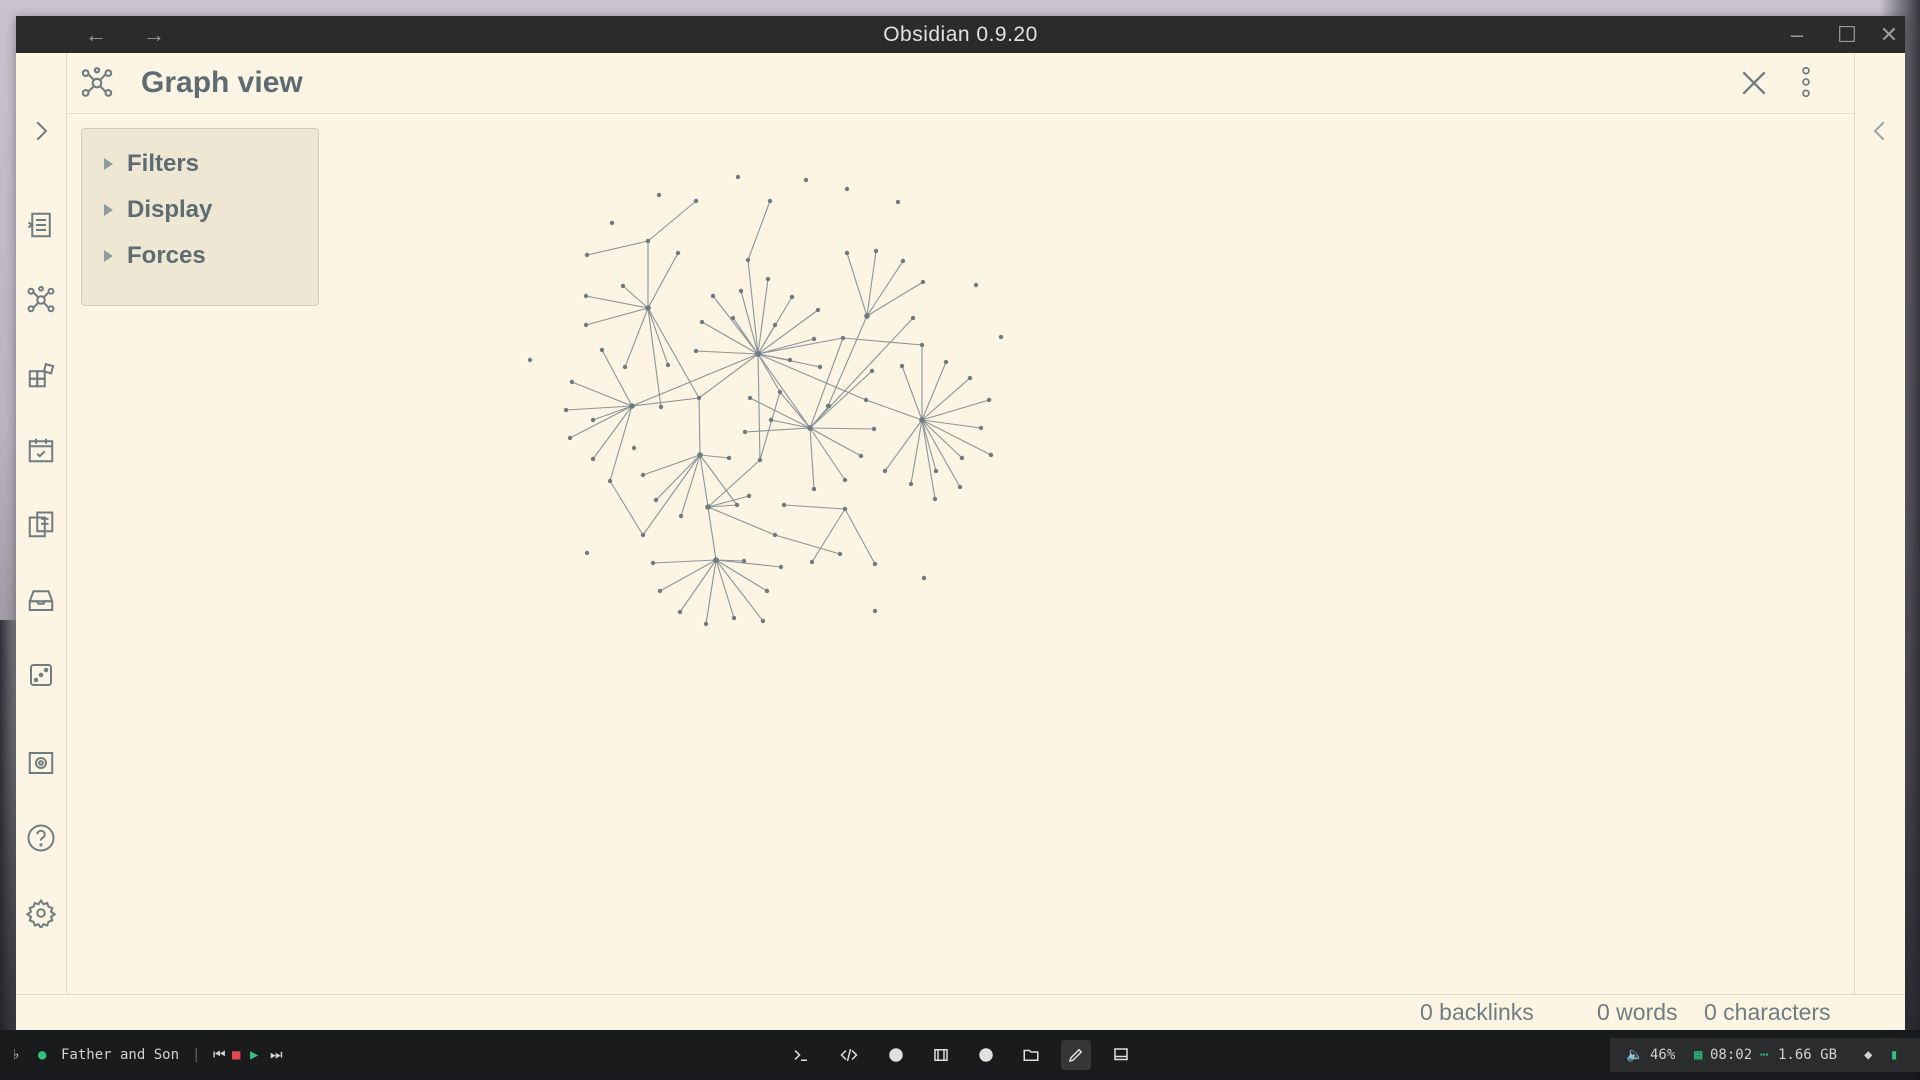  I want to click on next-track-icon: ⏭, so click(276, 1055).